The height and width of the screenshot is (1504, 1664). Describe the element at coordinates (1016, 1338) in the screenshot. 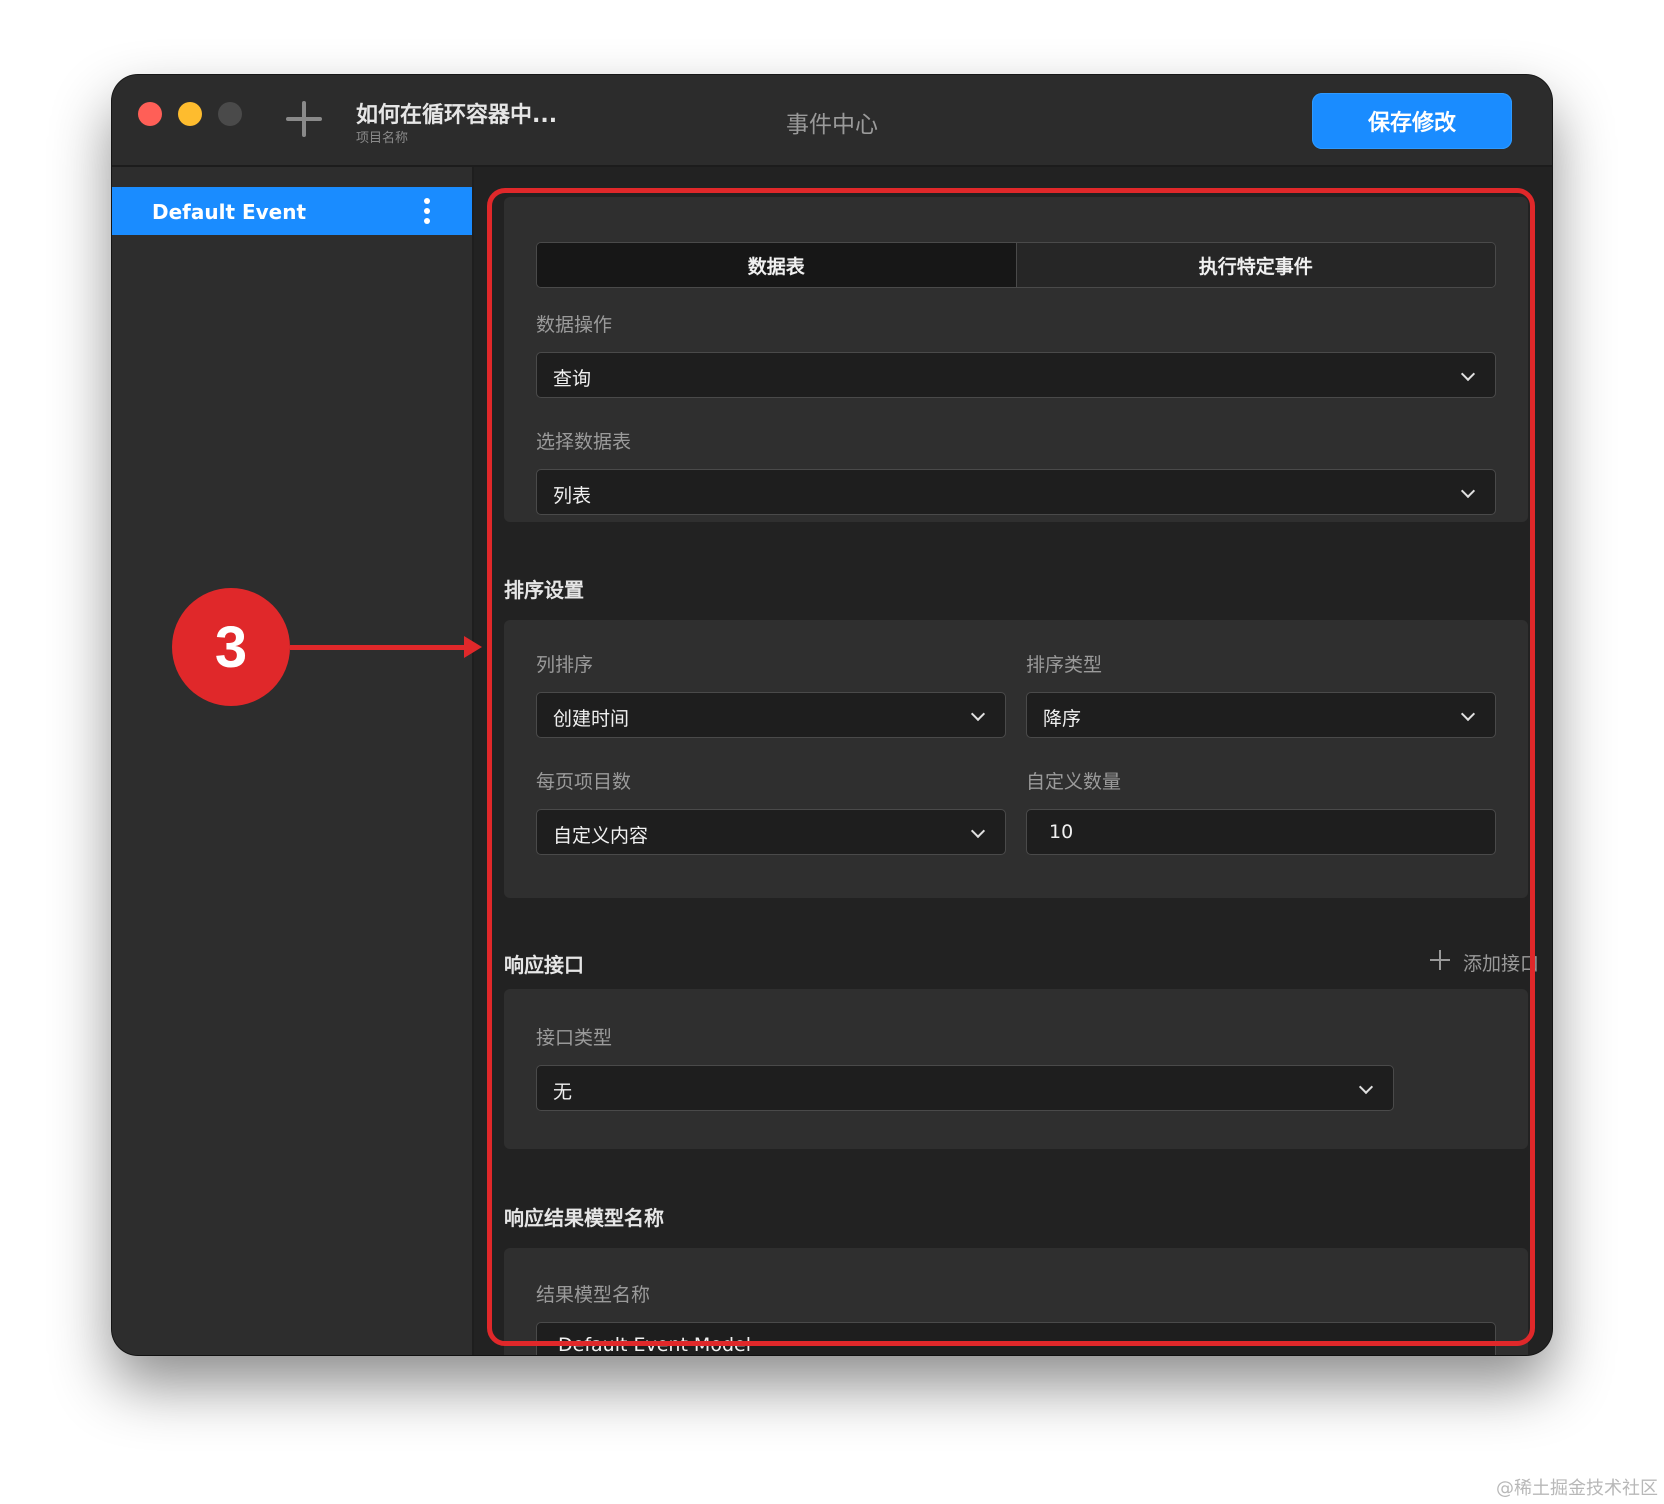

I see `result-model-name-input: Default Event Model` at that location.